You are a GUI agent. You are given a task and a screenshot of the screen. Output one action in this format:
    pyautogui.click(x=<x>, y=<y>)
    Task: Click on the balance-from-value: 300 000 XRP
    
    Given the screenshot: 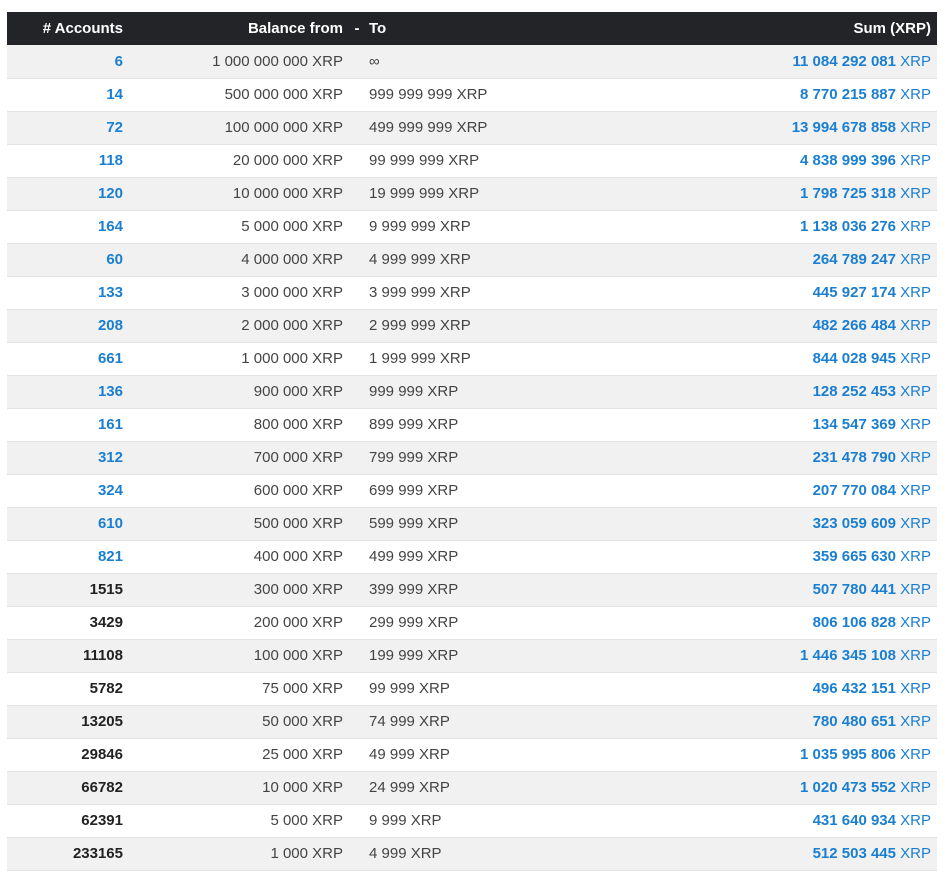 What is the action you would take?
    pyautogui.click(x=298, y=589)
    